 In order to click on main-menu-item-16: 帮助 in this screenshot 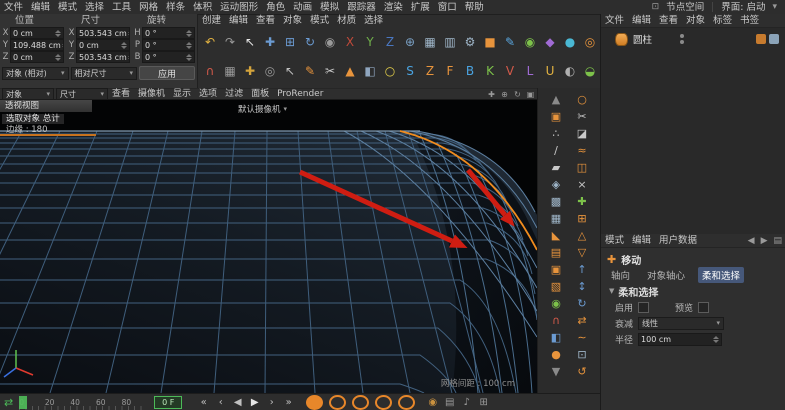, I will do `click(474, 7)`.